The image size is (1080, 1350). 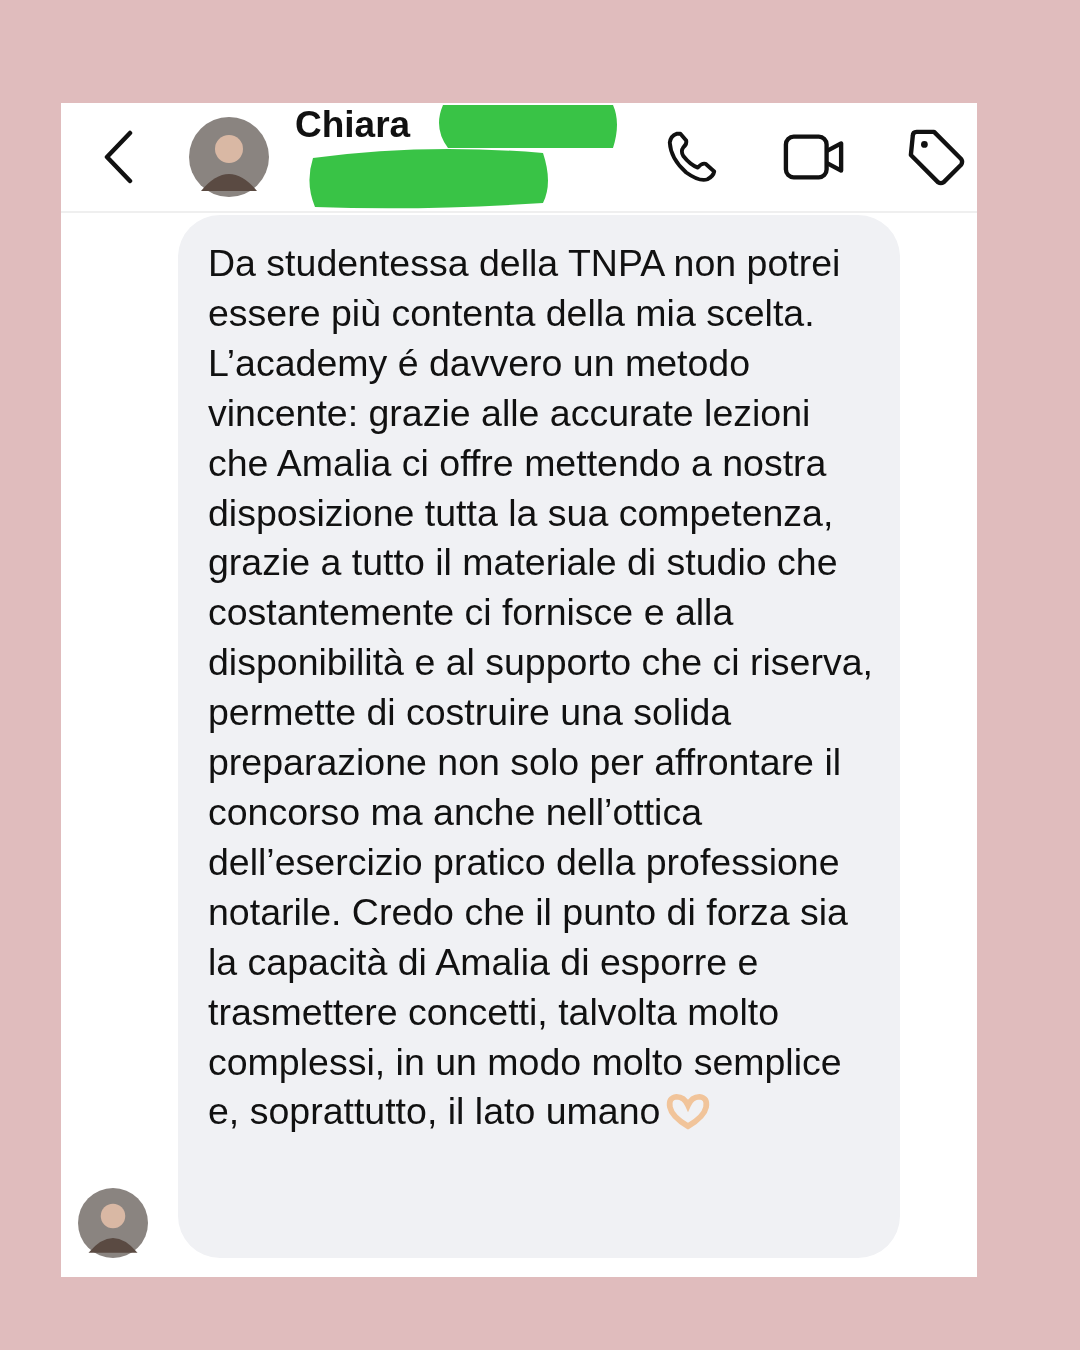 I want to click on video-camera-icon, so click(x=814, y=157).